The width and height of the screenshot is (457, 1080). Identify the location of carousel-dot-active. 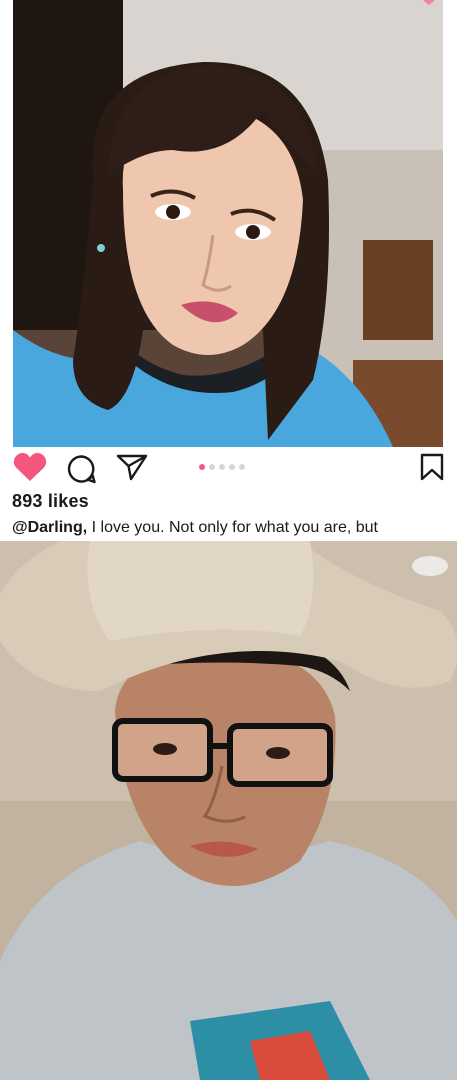
(202, 467).